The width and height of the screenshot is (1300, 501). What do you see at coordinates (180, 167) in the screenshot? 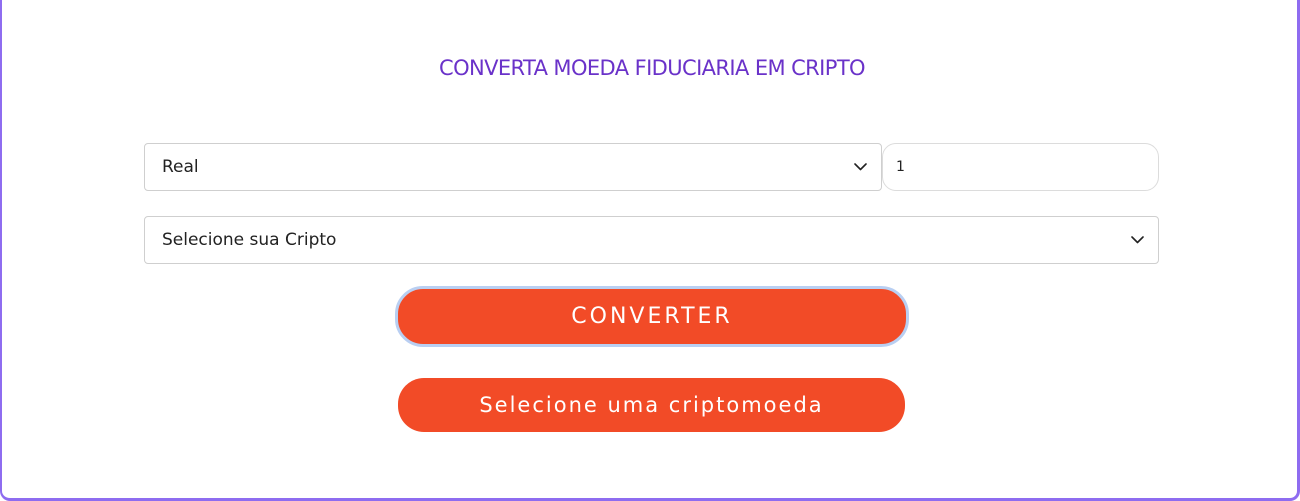
I see `fiat-currency-selected-value: Real` at bounding box center [180, 167].